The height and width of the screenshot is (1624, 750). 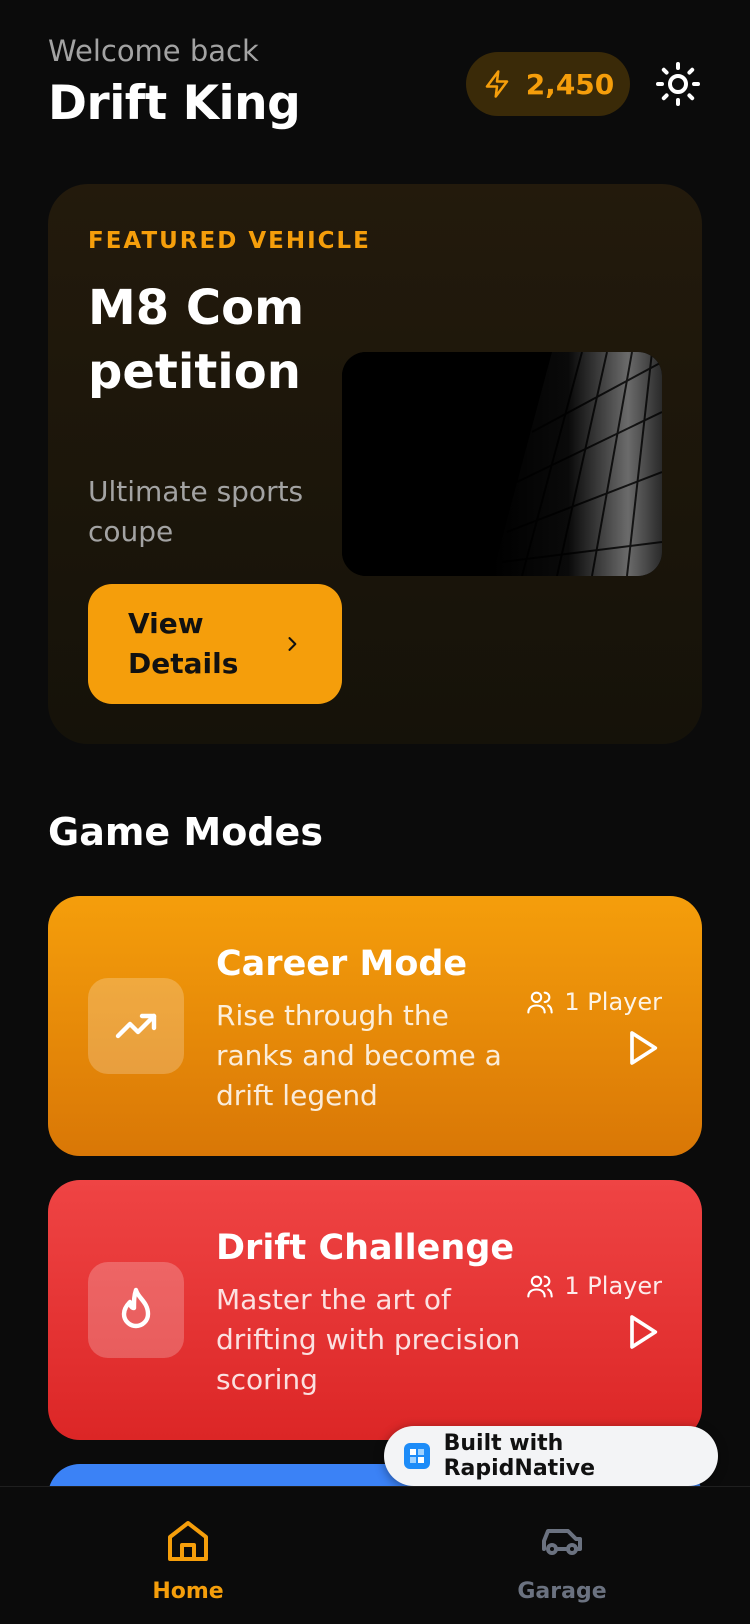 What do you see at coordinates (153, 51) in the screenshot?
I see `welcome-text: Welcome back` at bounding box center [153, 51].